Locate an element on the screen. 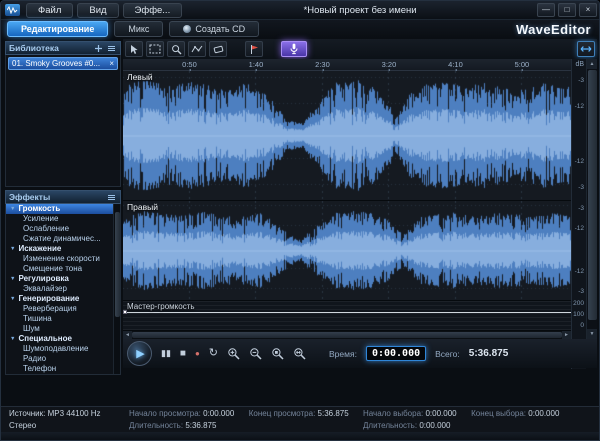 This screenshot has height=441, width=600. selection-duration-label: Длительность: is located at coordinates (390, 425).